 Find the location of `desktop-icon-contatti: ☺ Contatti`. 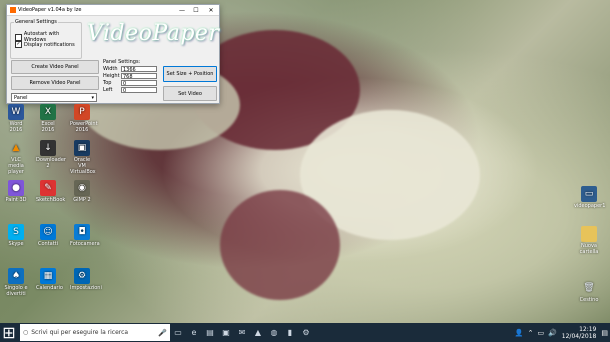

desktop-icon-contatti: ☺ Contatti is located at coordinates (48, 235).